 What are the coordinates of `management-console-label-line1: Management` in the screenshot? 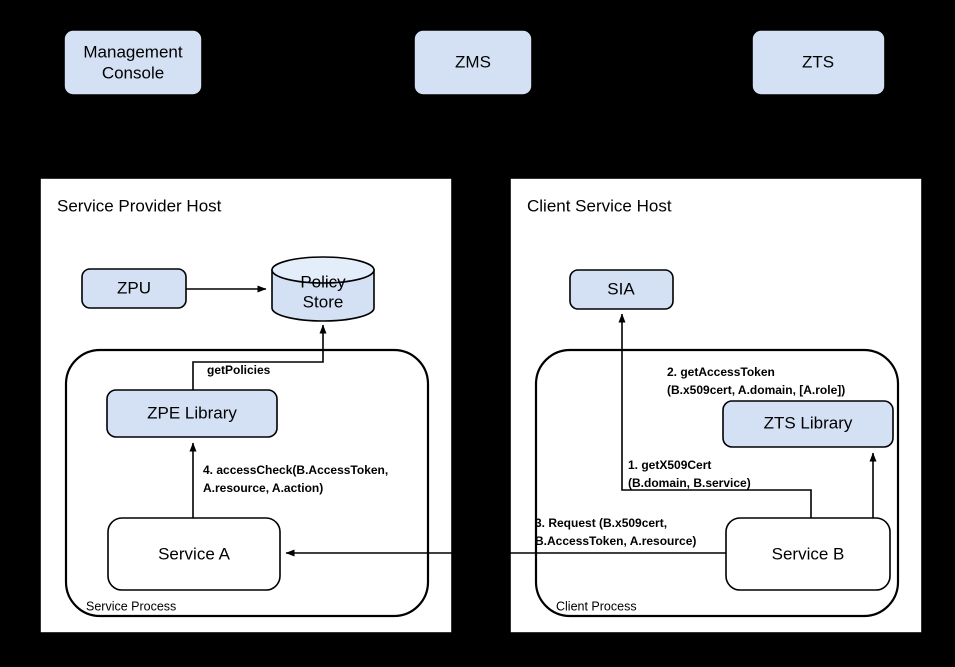 It's located at (133, 51).